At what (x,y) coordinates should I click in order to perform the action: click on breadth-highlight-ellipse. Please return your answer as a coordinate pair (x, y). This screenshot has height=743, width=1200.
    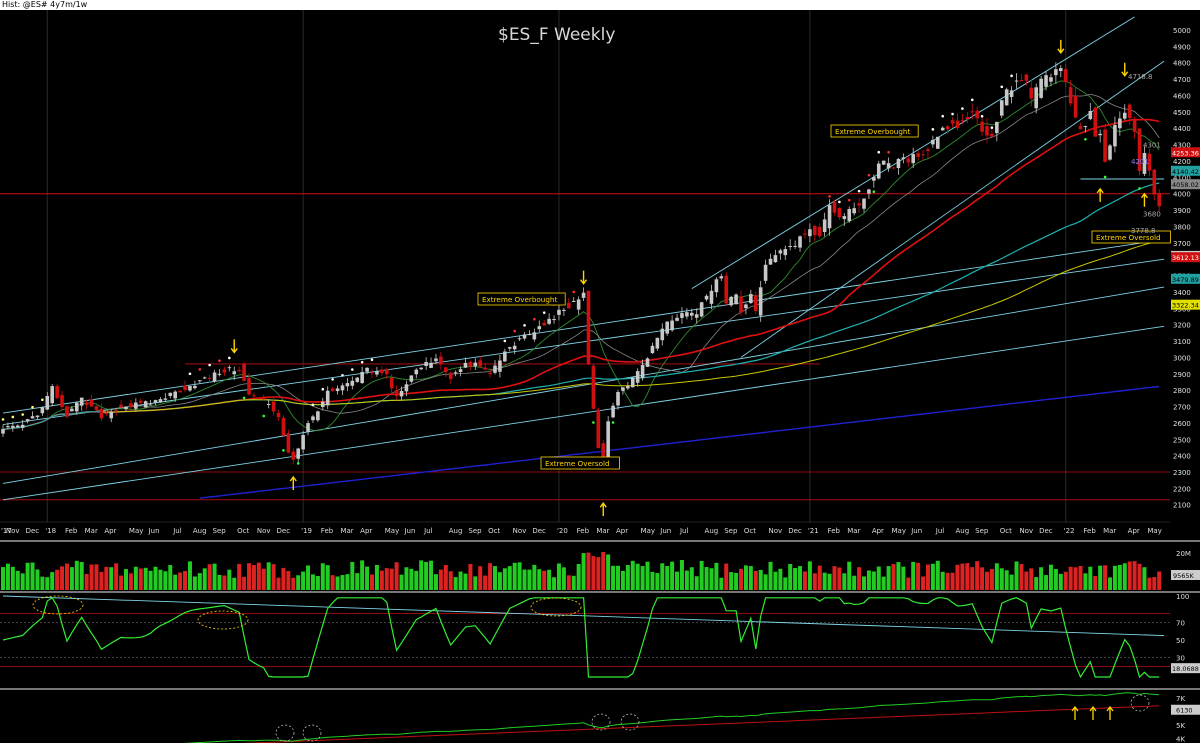
    Looking at the image, I should click on (1140, 703).